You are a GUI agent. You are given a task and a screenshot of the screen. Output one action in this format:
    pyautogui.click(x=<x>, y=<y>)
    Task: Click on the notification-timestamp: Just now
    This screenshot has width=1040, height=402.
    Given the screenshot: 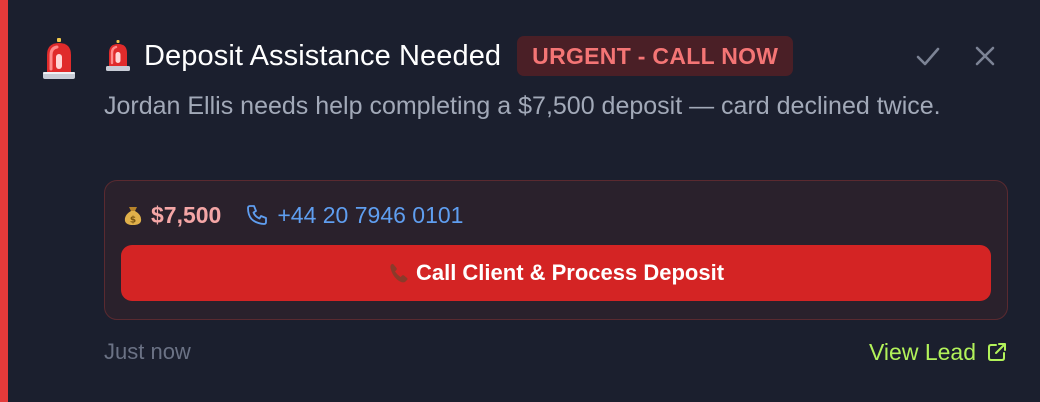 What is the action you would take?
    pyautogui.click(x=147, y=351)
    